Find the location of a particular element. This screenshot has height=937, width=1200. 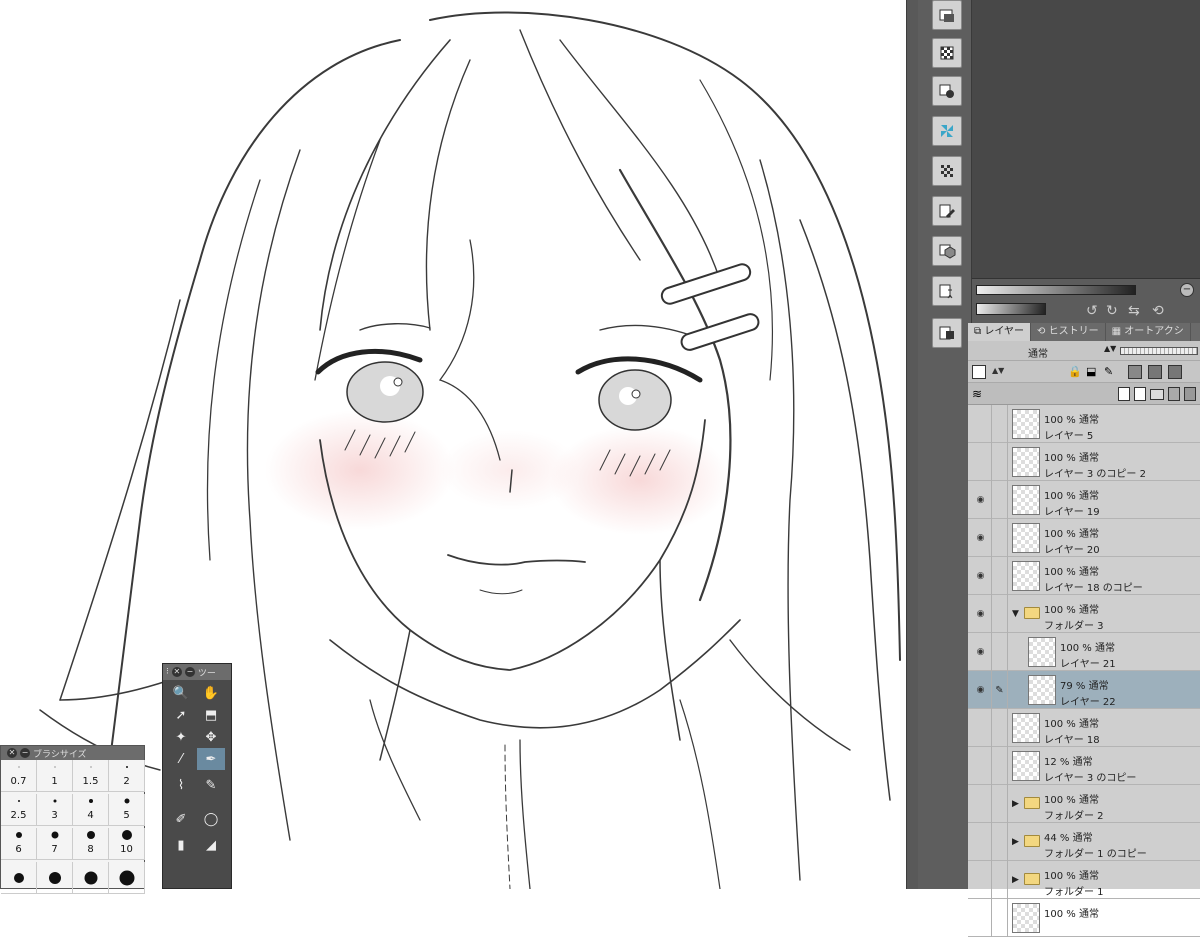

layer-color-chevron-icon: ▲▼ is located at coordinates (998, 370).